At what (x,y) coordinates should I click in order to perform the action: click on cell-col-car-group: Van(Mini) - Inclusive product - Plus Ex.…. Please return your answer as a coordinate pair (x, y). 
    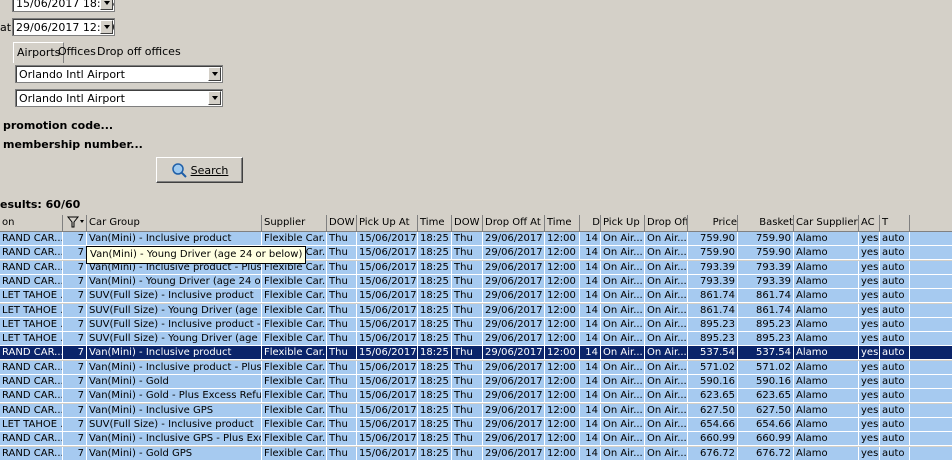
    Looking at the image, I should click on (175, 367).